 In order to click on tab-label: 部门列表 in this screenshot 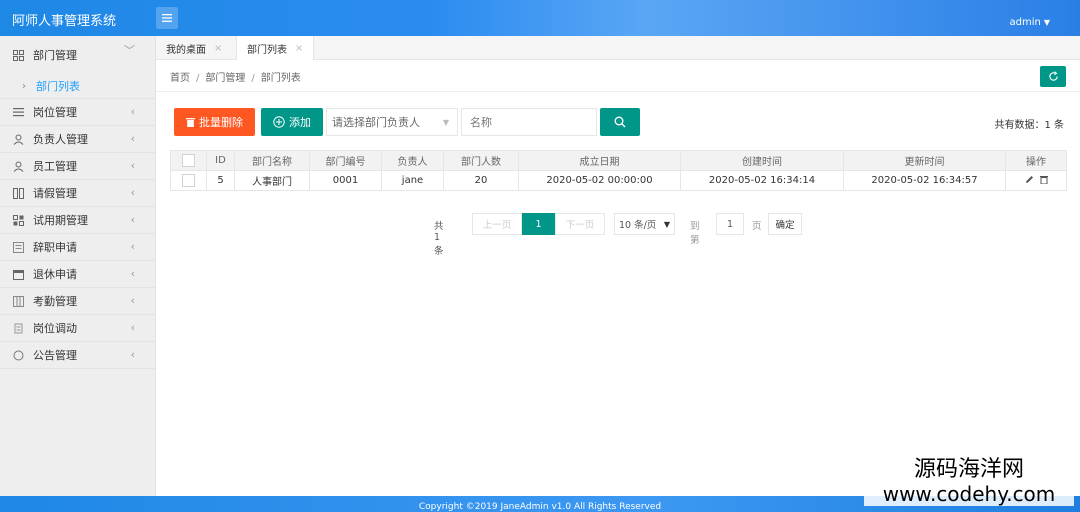, I will do `click(267, 50)`.